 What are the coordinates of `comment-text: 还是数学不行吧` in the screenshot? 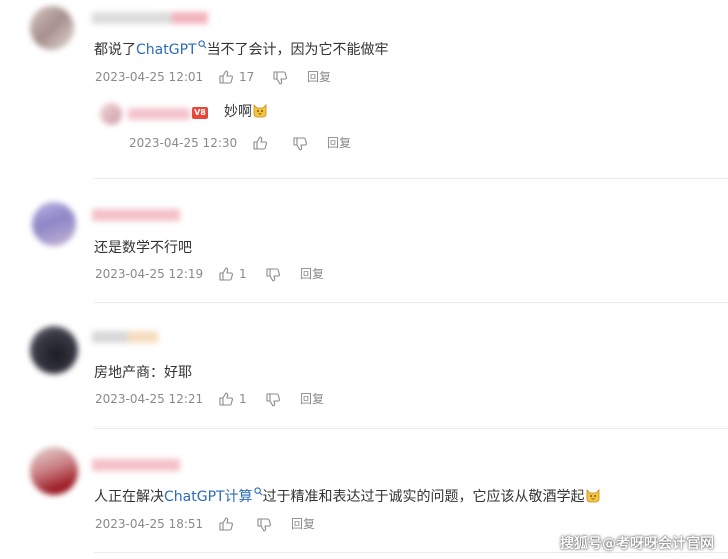 It's located at (143, 248).